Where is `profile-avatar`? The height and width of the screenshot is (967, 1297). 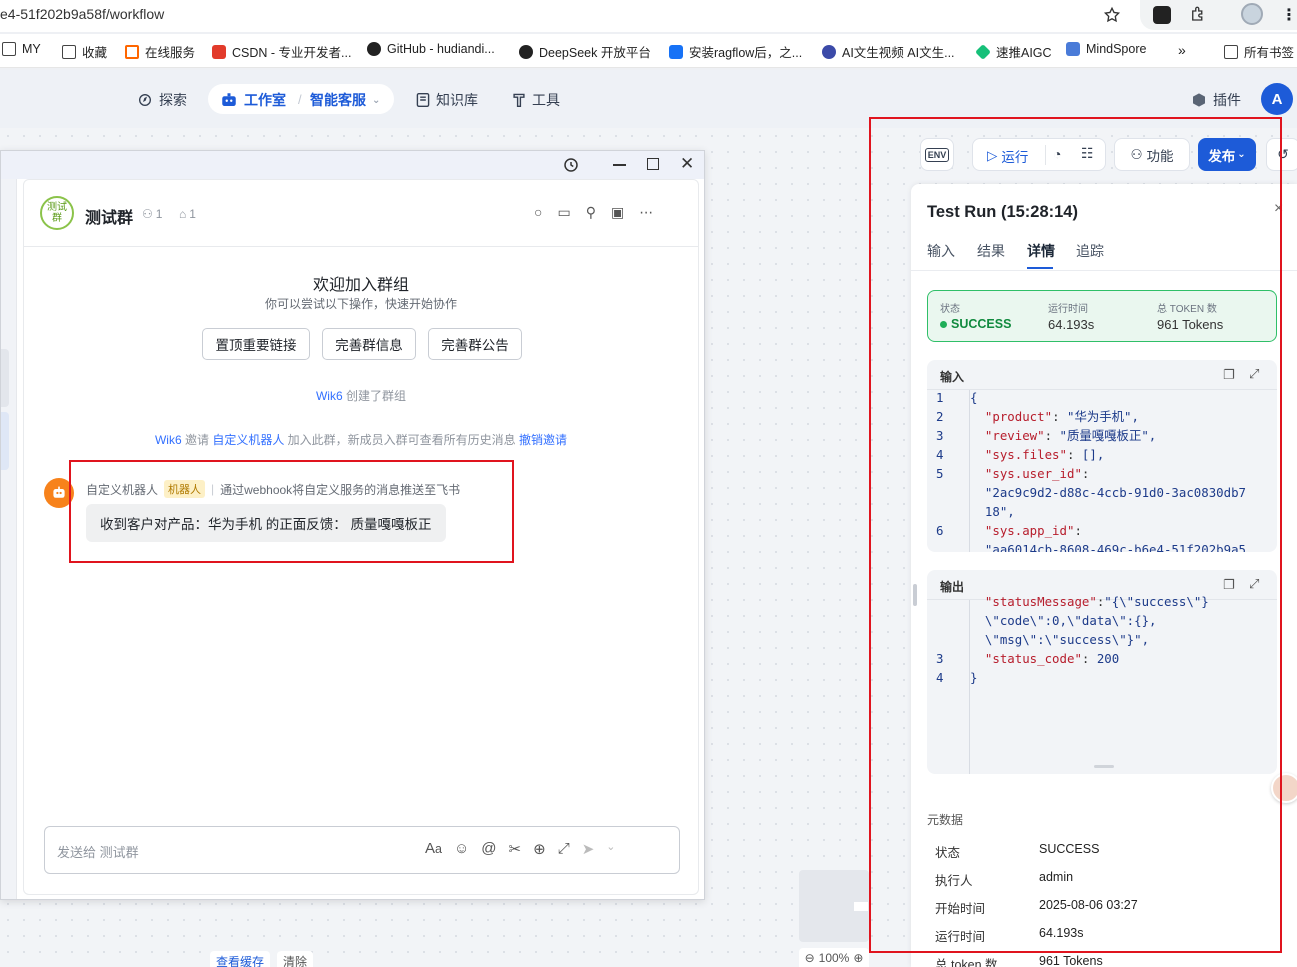
profile-avatar is located at coordinates (1252, 14).